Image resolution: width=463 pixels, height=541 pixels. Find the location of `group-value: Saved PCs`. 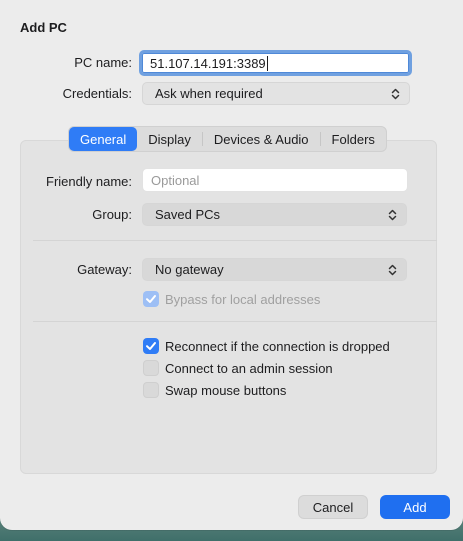

group-value: Saved PCs is located at coordinates (188, 214).